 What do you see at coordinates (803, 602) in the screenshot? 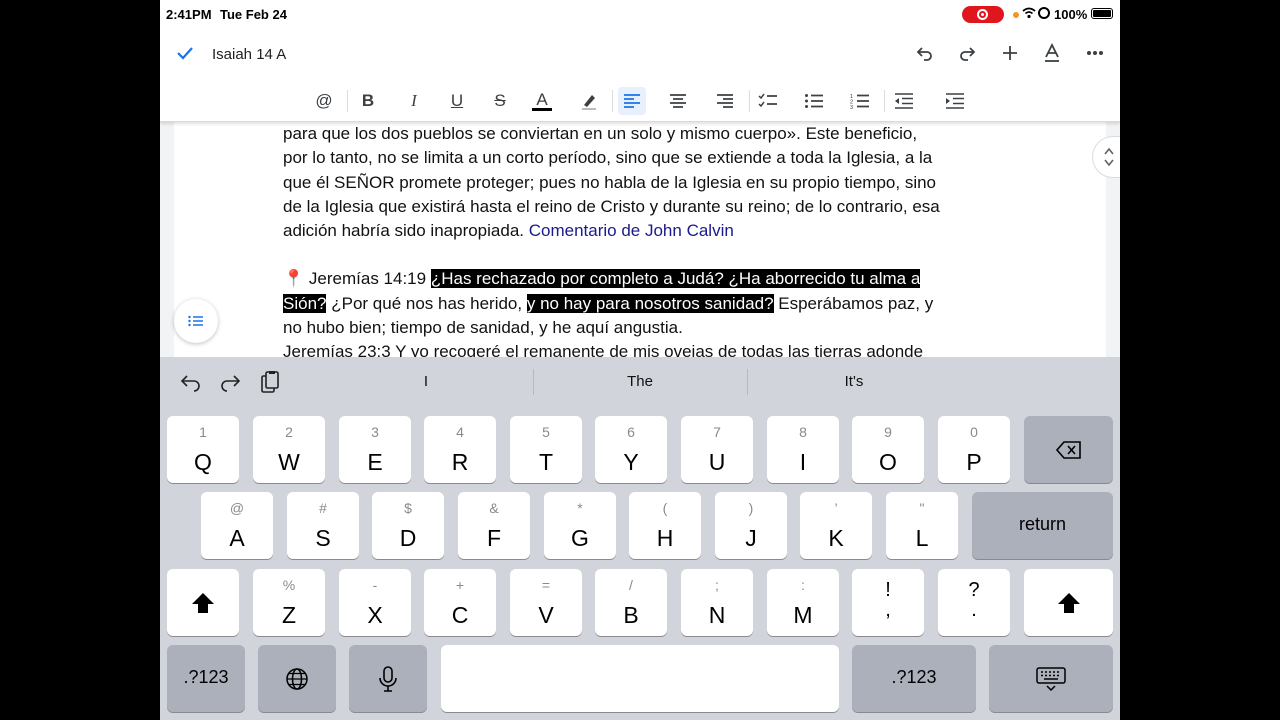
I see `key-m: :M` at bounding box center [803, 602].